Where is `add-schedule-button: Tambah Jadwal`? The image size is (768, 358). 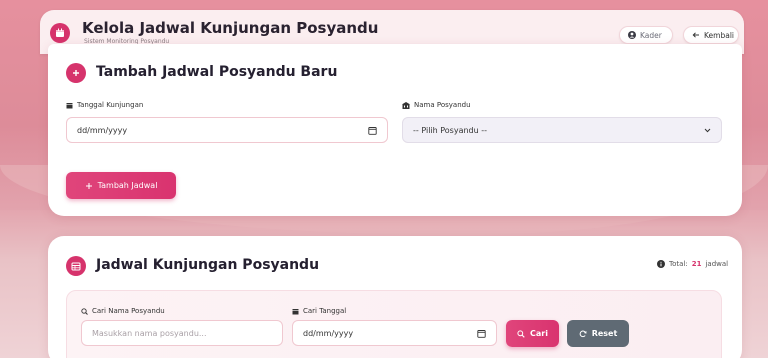
add-schedule-button: Tambah Jadwal is located at coordinates (121, 185).